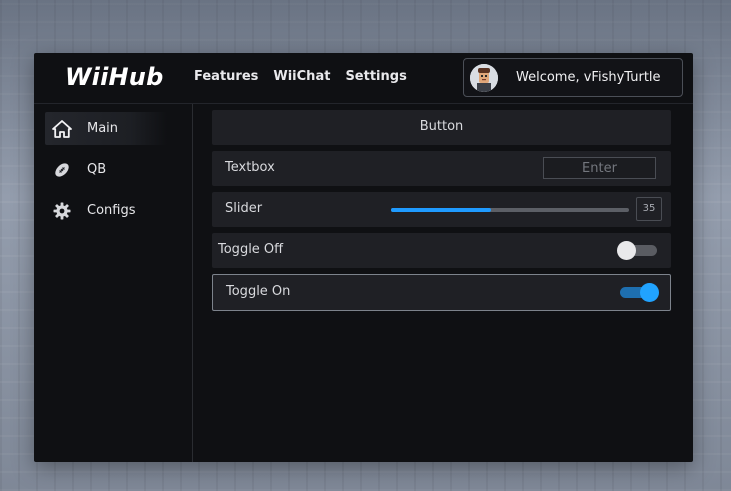 Image resolution: width=731 pixels, height=491 pixels. Describe the element at coordinates (62, 129) in the screenshot. I see `home-icon` at that location.